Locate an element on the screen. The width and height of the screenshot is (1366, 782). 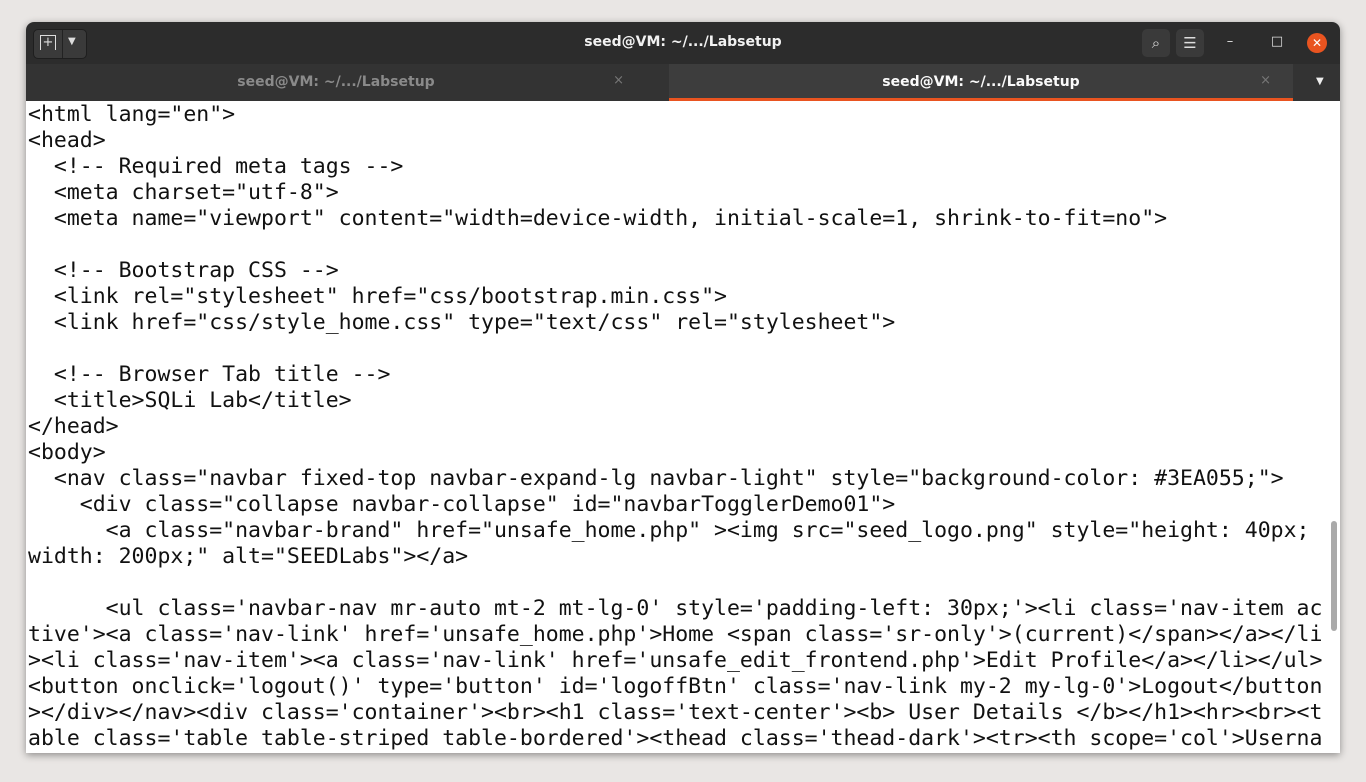
tab-2-active: seed@VM: ~/.../Labsetup × is located at coordinates (981, 82).